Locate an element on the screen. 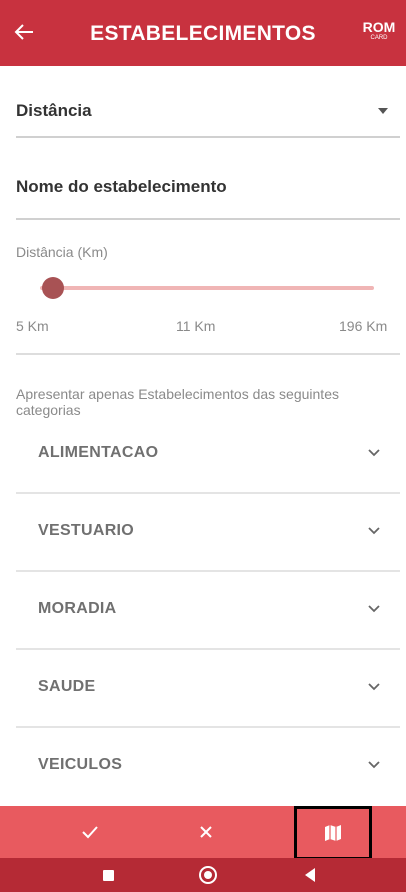 This screenshot has width=406, height=892. establishment-name-input: Nome do estabelecimento is located at coordinates (208, 193).